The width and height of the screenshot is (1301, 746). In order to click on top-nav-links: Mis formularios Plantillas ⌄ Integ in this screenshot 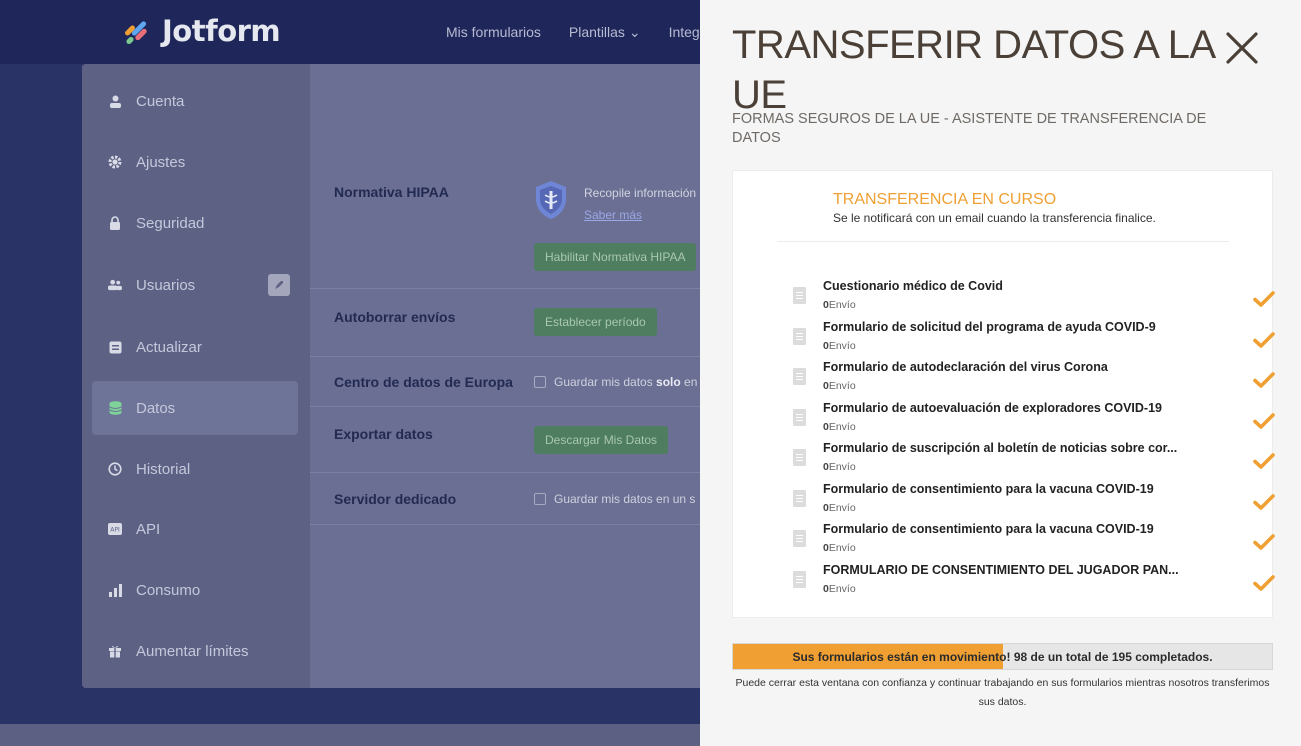, I will do `click(573, 32)`.